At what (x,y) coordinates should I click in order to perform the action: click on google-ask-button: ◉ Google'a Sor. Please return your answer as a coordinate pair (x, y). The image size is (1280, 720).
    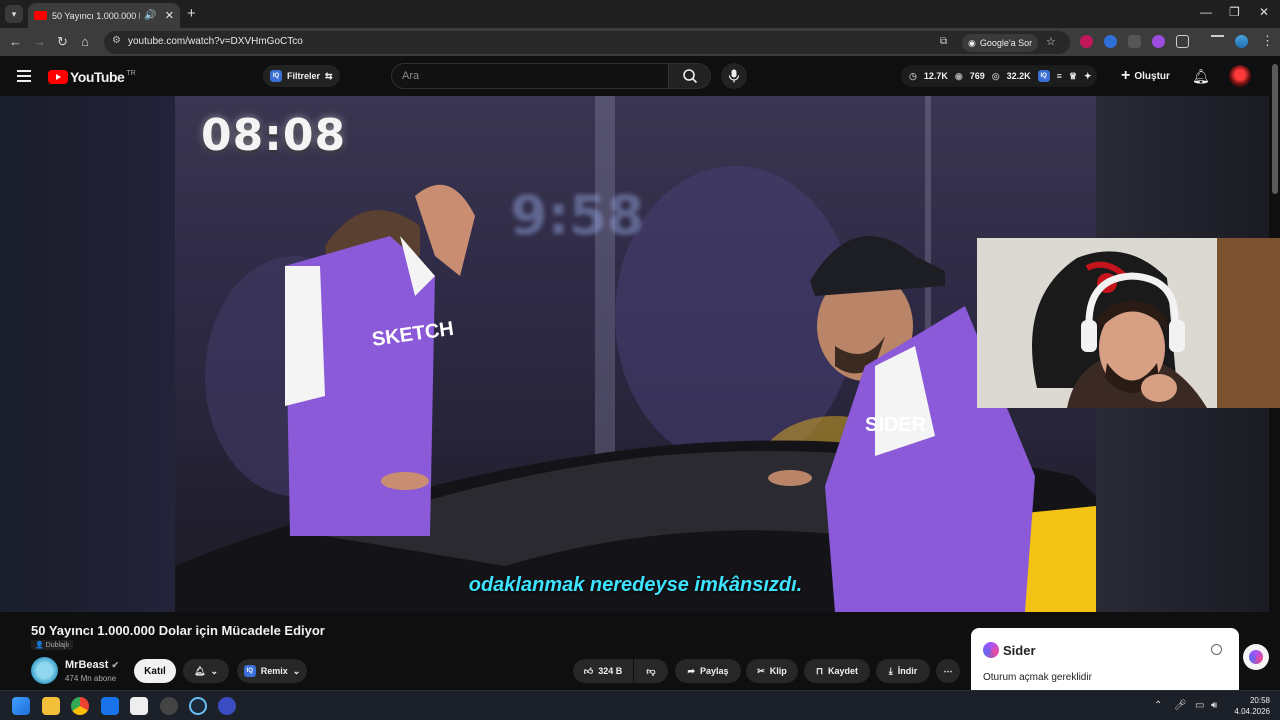
    Looking at the image, I should click on (1000, 43).